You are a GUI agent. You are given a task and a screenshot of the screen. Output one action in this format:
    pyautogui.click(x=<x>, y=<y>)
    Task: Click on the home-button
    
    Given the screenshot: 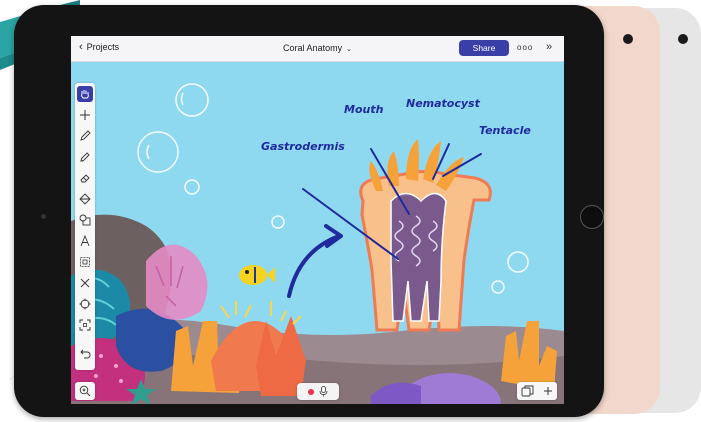 What is the action you would take?
    pyautogui.click(x=592, y=217)
    